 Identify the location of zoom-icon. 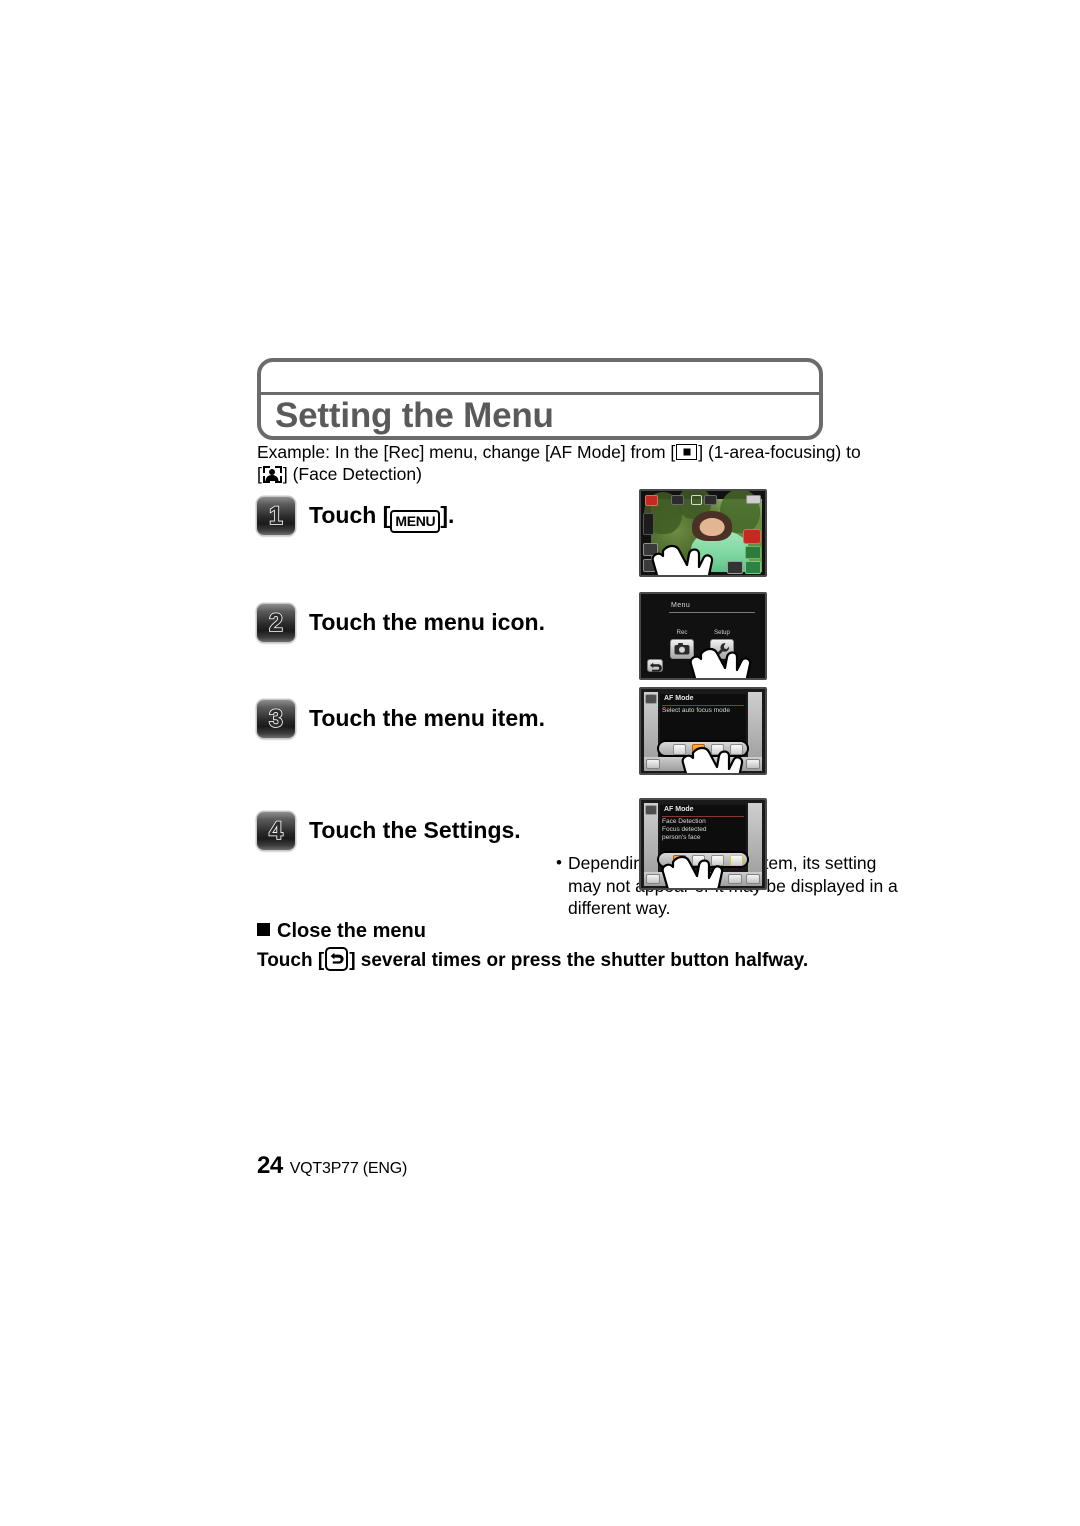
(753, 567).